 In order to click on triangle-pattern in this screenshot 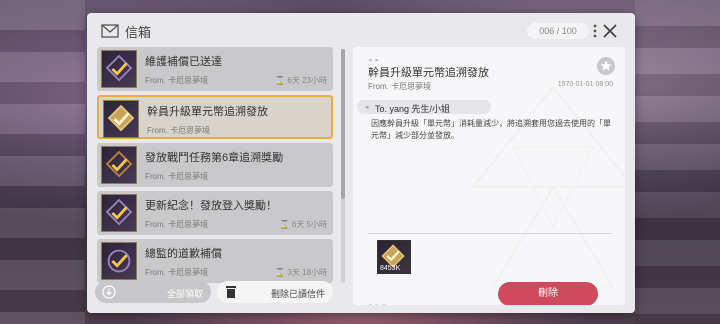, I will do `click(549, 187)`.